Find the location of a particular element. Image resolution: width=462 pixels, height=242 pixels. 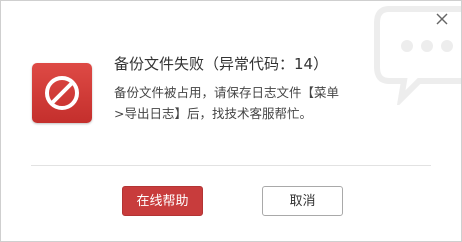

cancel-button: 取消 is located at coordinates (302, 201).